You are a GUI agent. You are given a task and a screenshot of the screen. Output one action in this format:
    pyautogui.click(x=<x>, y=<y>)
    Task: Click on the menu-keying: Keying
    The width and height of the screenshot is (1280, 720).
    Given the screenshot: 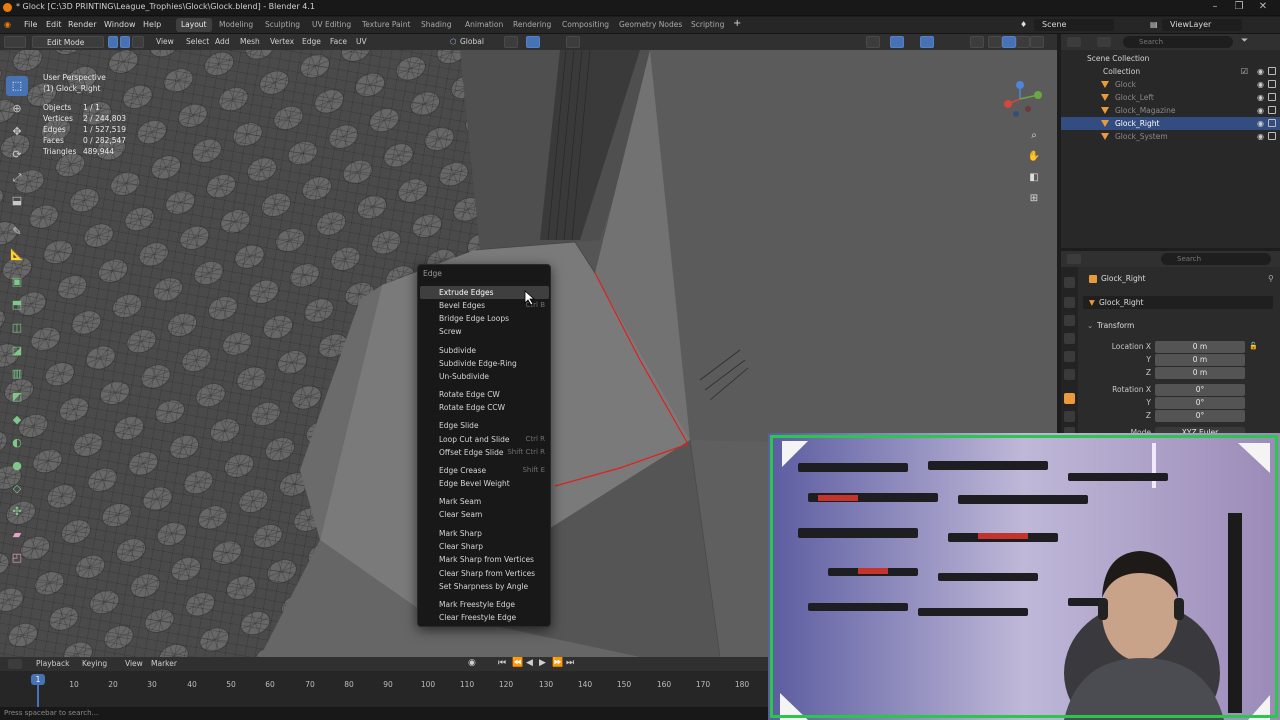 What is the action you would take?
    pyautogui.click(x=94, y=663)
    